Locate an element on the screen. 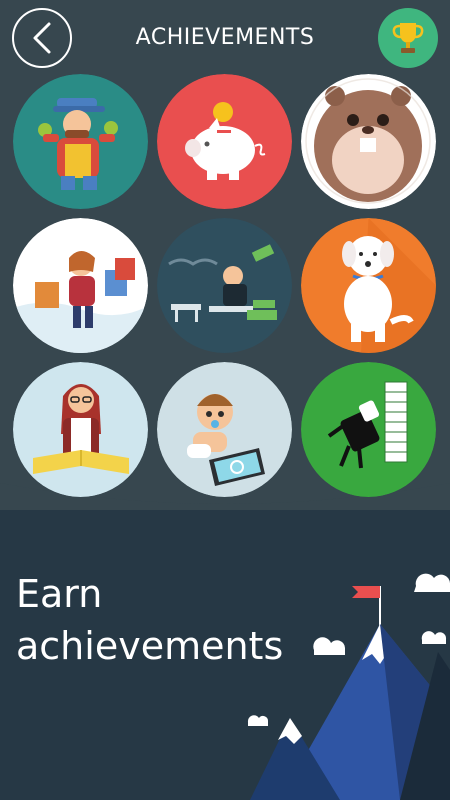 This screenshot has width=450, height=800. brick-wall-icon is located at coordinates (368, 429).